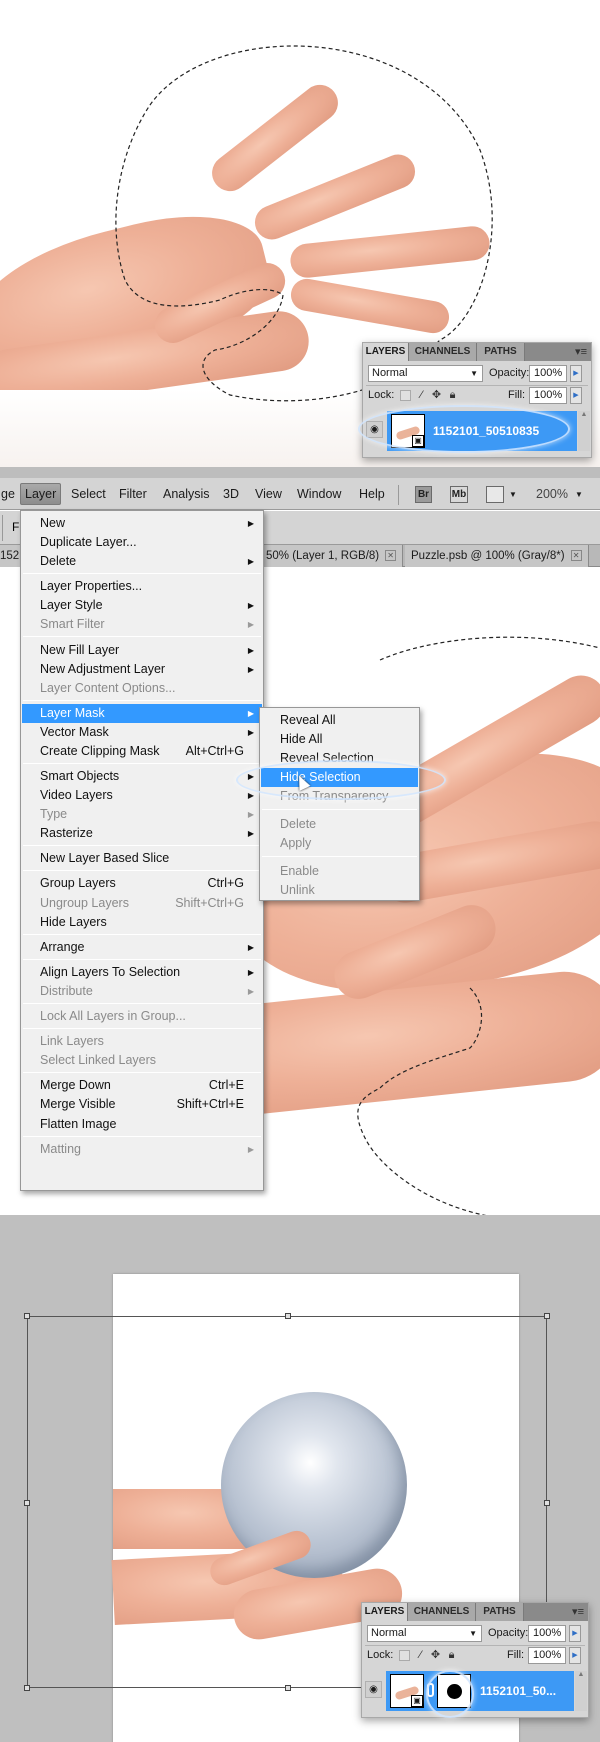 The height and width of the screenshot is (1742, 600). Describe the element at coordinates (475, 1645) in the screenshot. I see `divider` at that location.